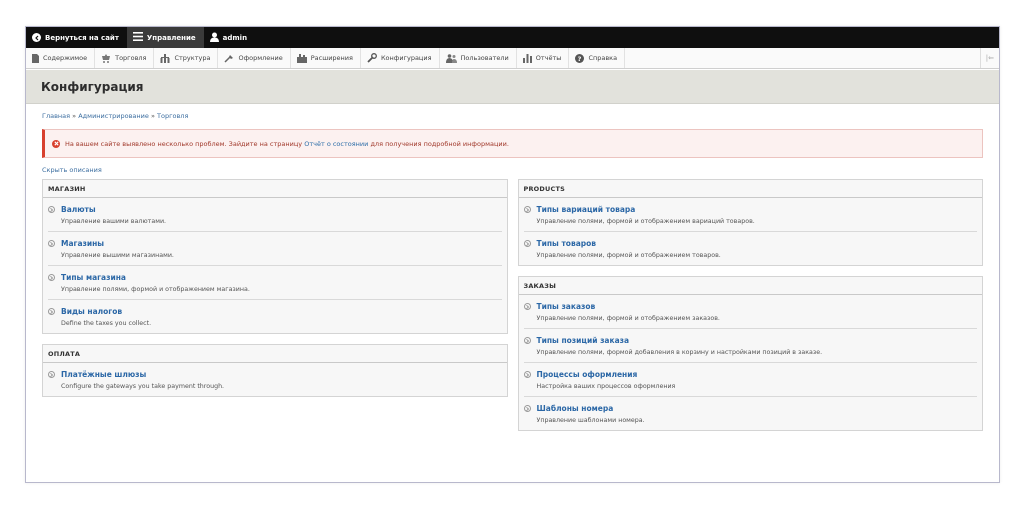  I want to click on toolbar-item-label: Отчёты, so click(548, 58).